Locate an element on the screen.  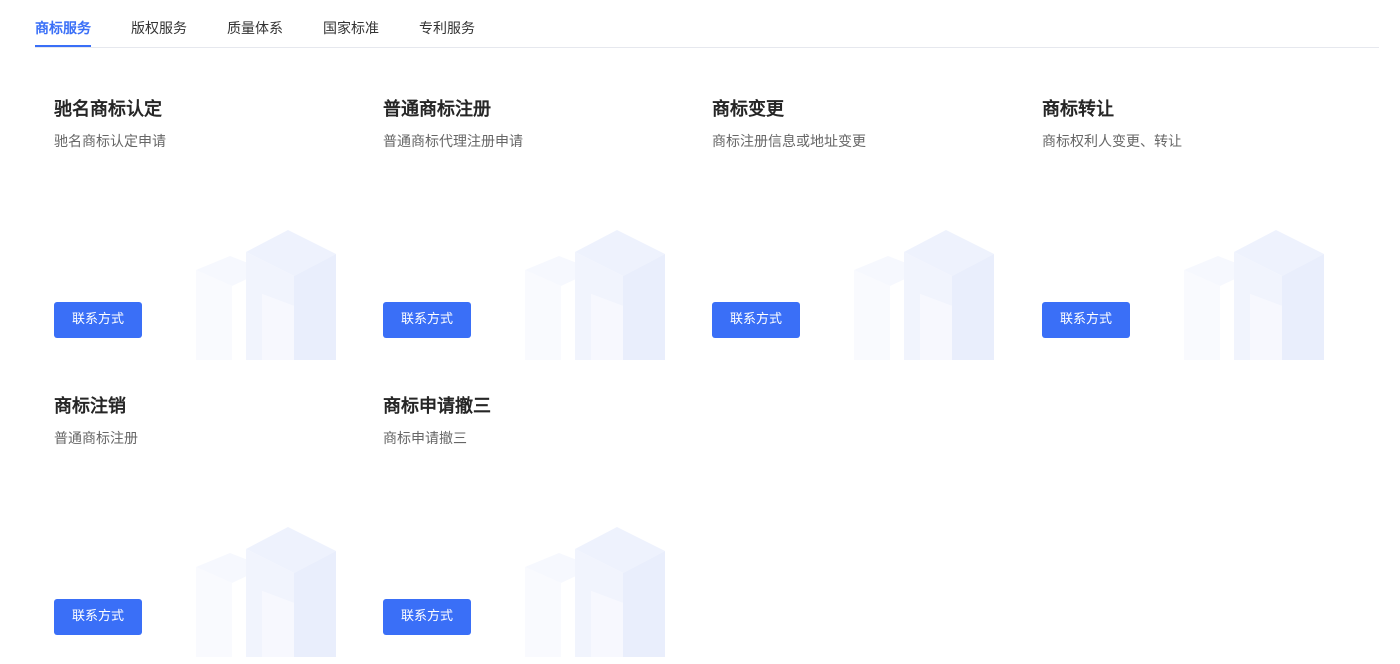
service-tabs: 商标服务 版权服务 质量体系 国家标准 专利服务 is located at coordinates (707, 24).